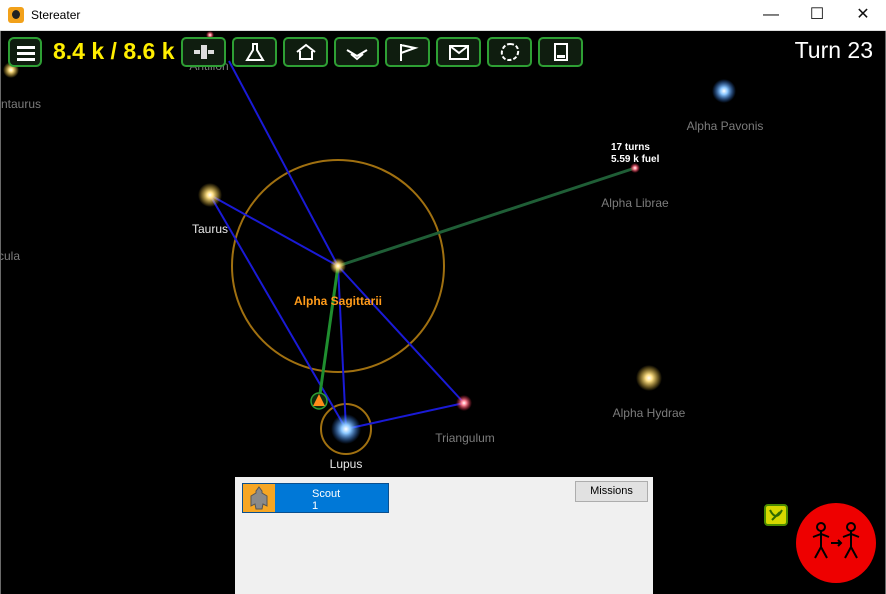 The width and height of the screenshot is (886, 594). I want to click on library-icon, so click(509, 52).